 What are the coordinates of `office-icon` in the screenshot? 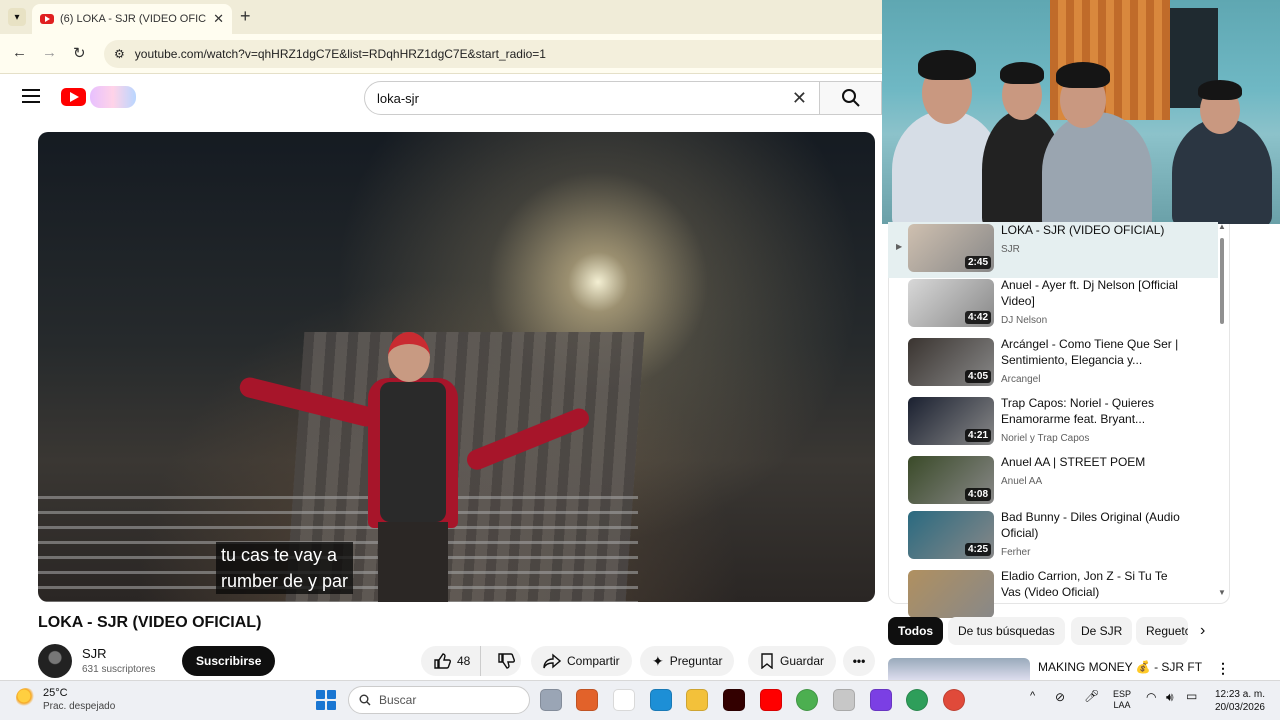 It's located at (587, 700).